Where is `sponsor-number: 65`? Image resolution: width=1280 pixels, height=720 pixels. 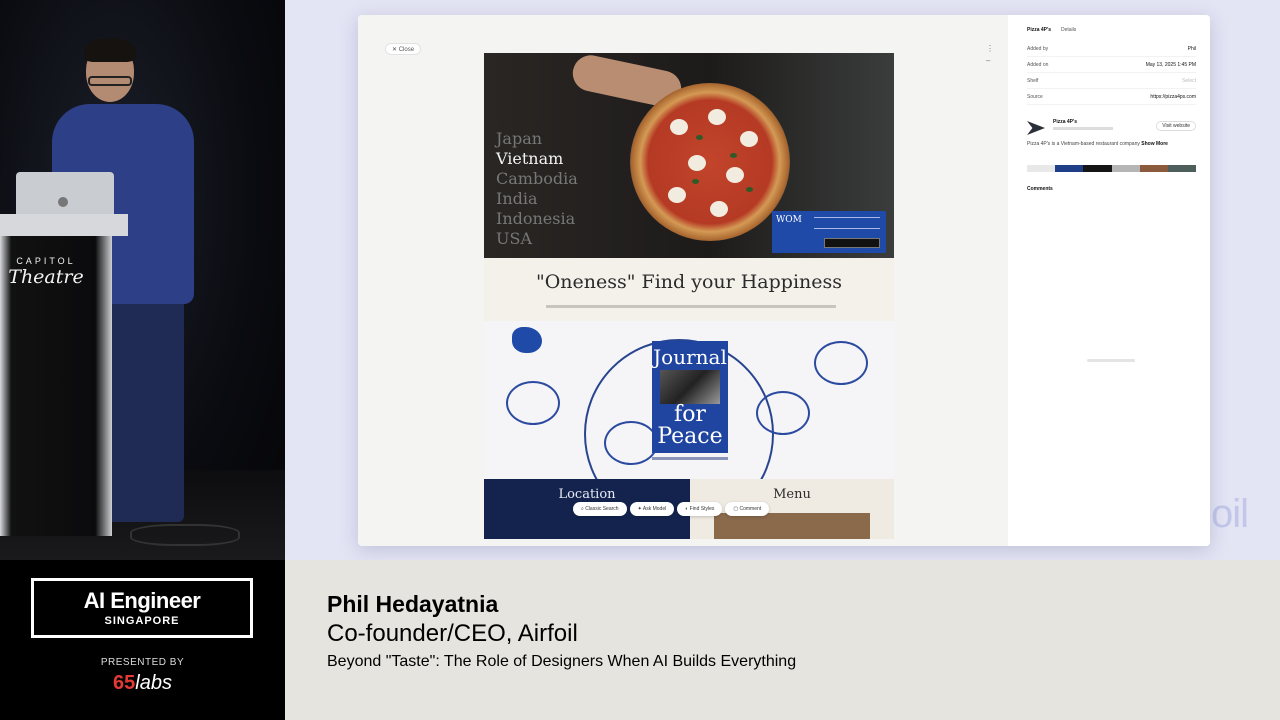
sponsor-number: 65 is located at coordinates (124, 683).